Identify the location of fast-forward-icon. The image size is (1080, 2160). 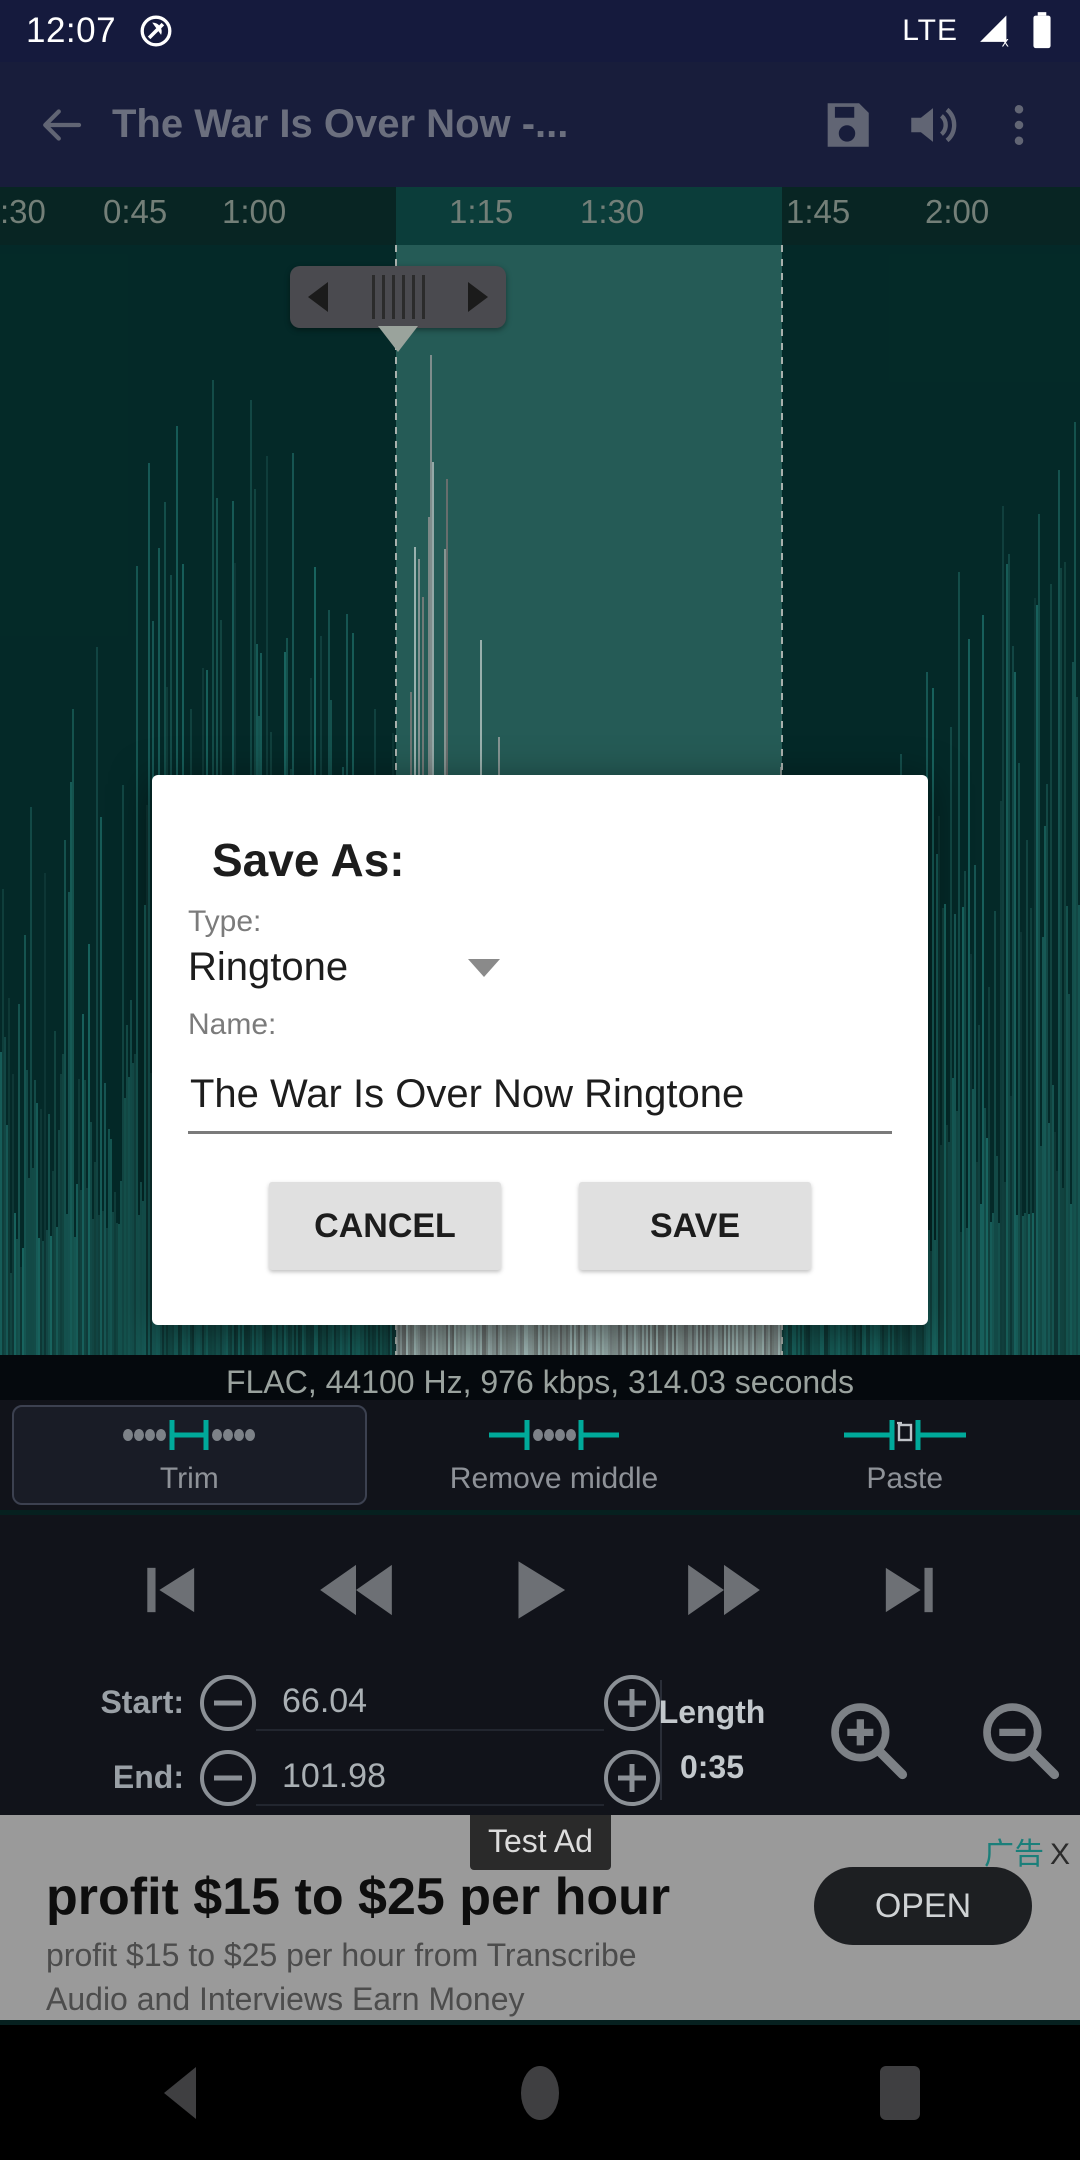
(724, 1590).